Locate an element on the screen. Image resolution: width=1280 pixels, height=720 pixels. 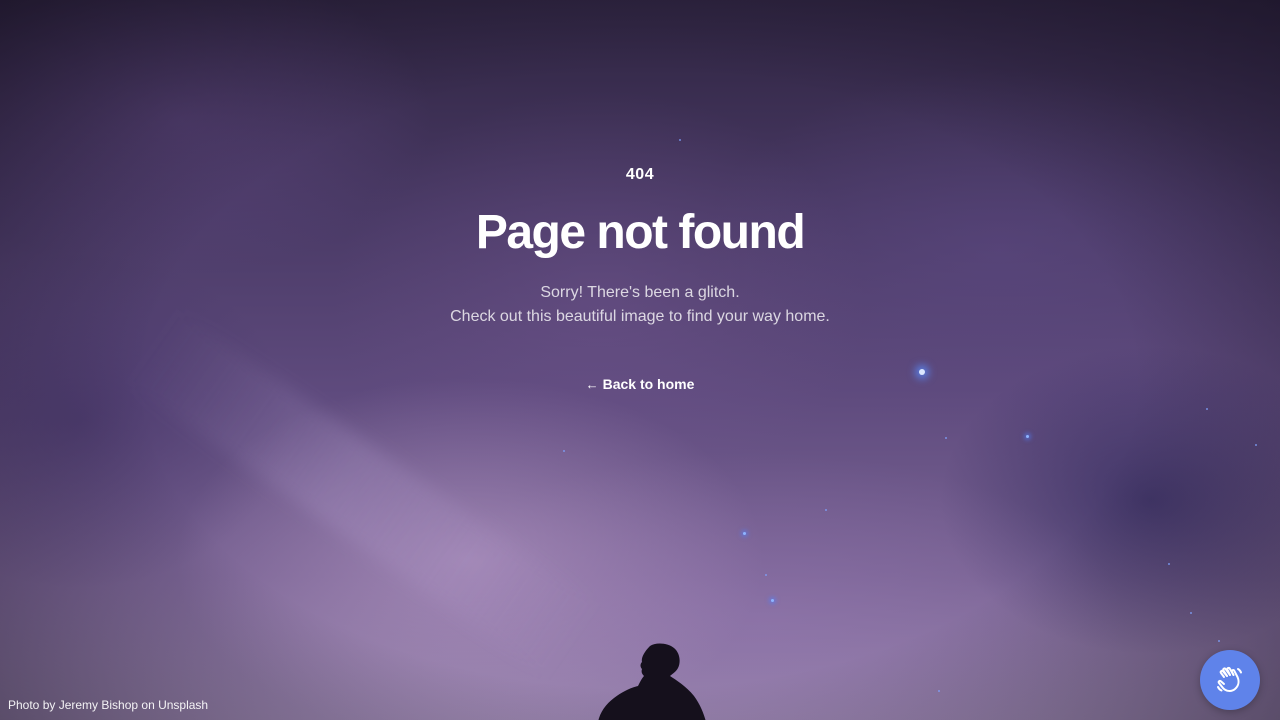
back-to-home-label: Back to home is located at coordinates (648, 384).